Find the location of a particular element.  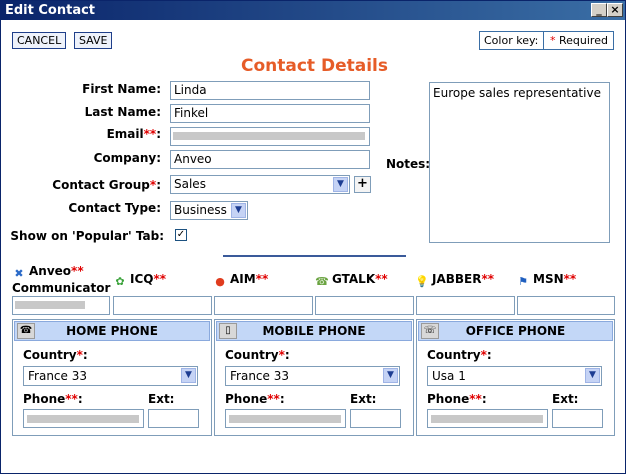

office-phone-icon: ☏ is located at coordinates (430, 331).